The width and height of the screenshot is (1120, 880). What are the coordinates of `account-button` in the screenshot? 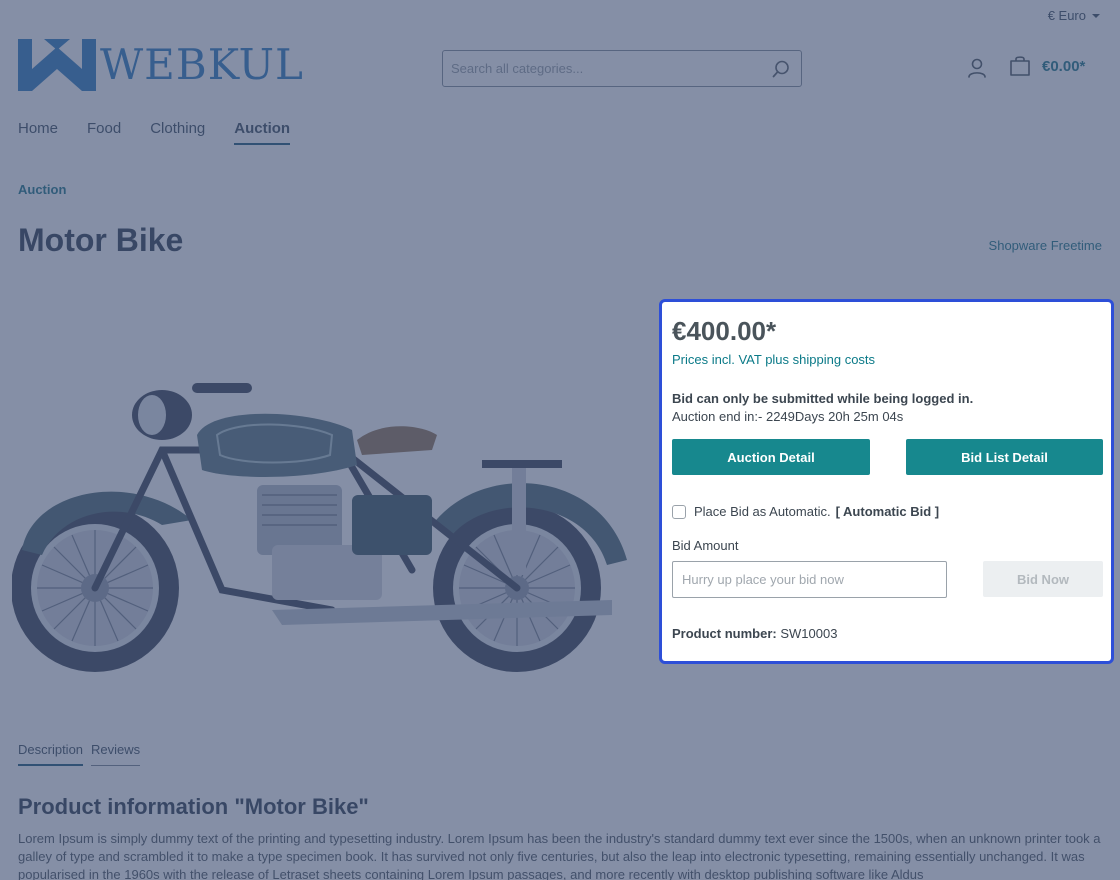 It's located at (977, 68).